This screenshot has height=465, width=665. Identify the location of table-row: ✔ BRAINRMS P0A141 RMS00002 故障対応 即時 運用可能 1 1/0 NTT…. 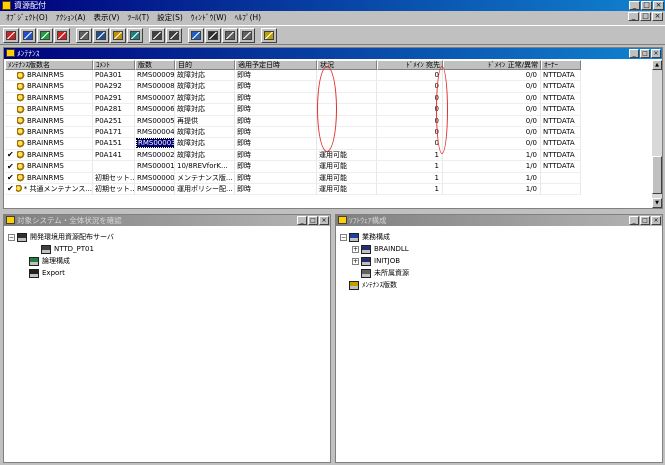
(293, 155).